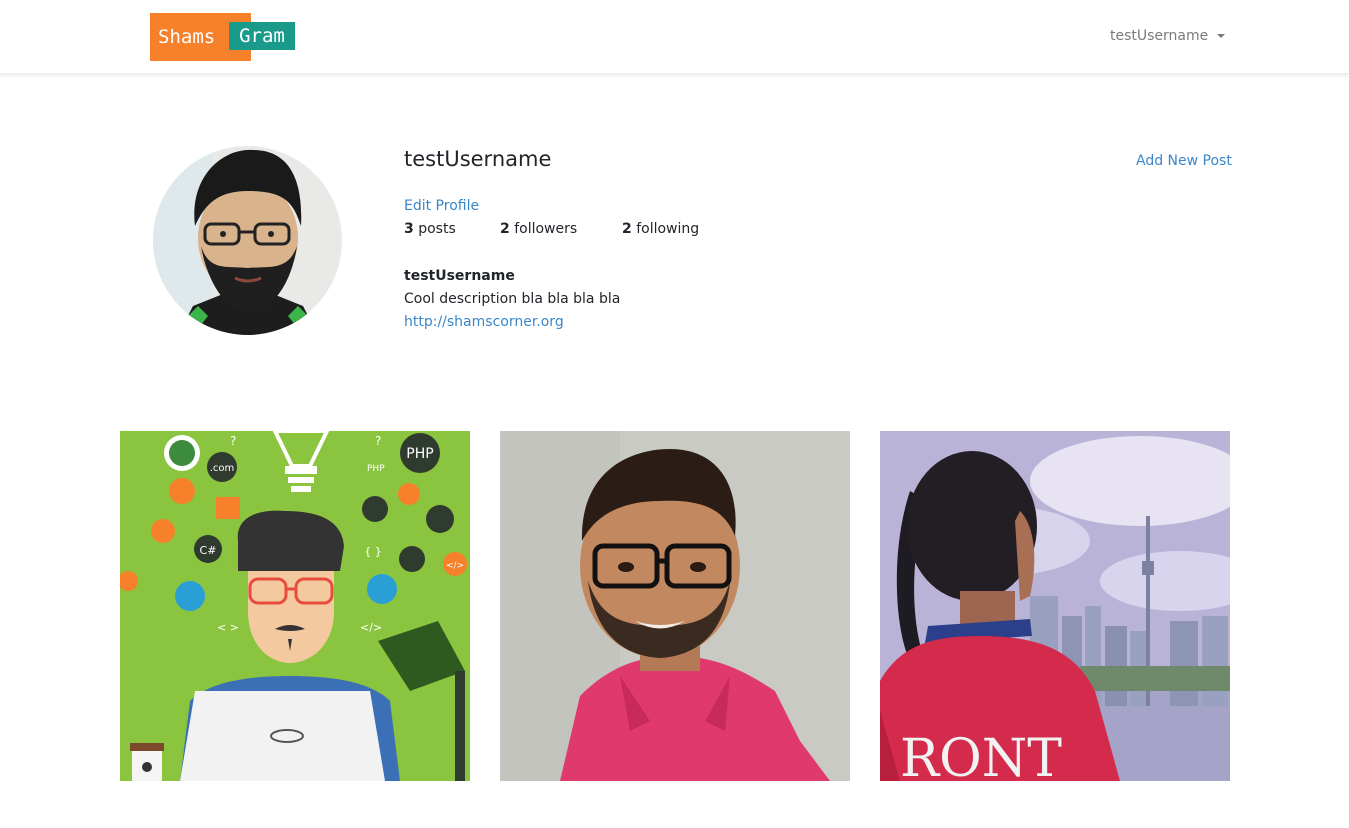 The height and width of the screenshot is (828, 1349). Describe the element at coordinates (376, 469) in the screenshot. I see `php-small-label: PHP` at that location.